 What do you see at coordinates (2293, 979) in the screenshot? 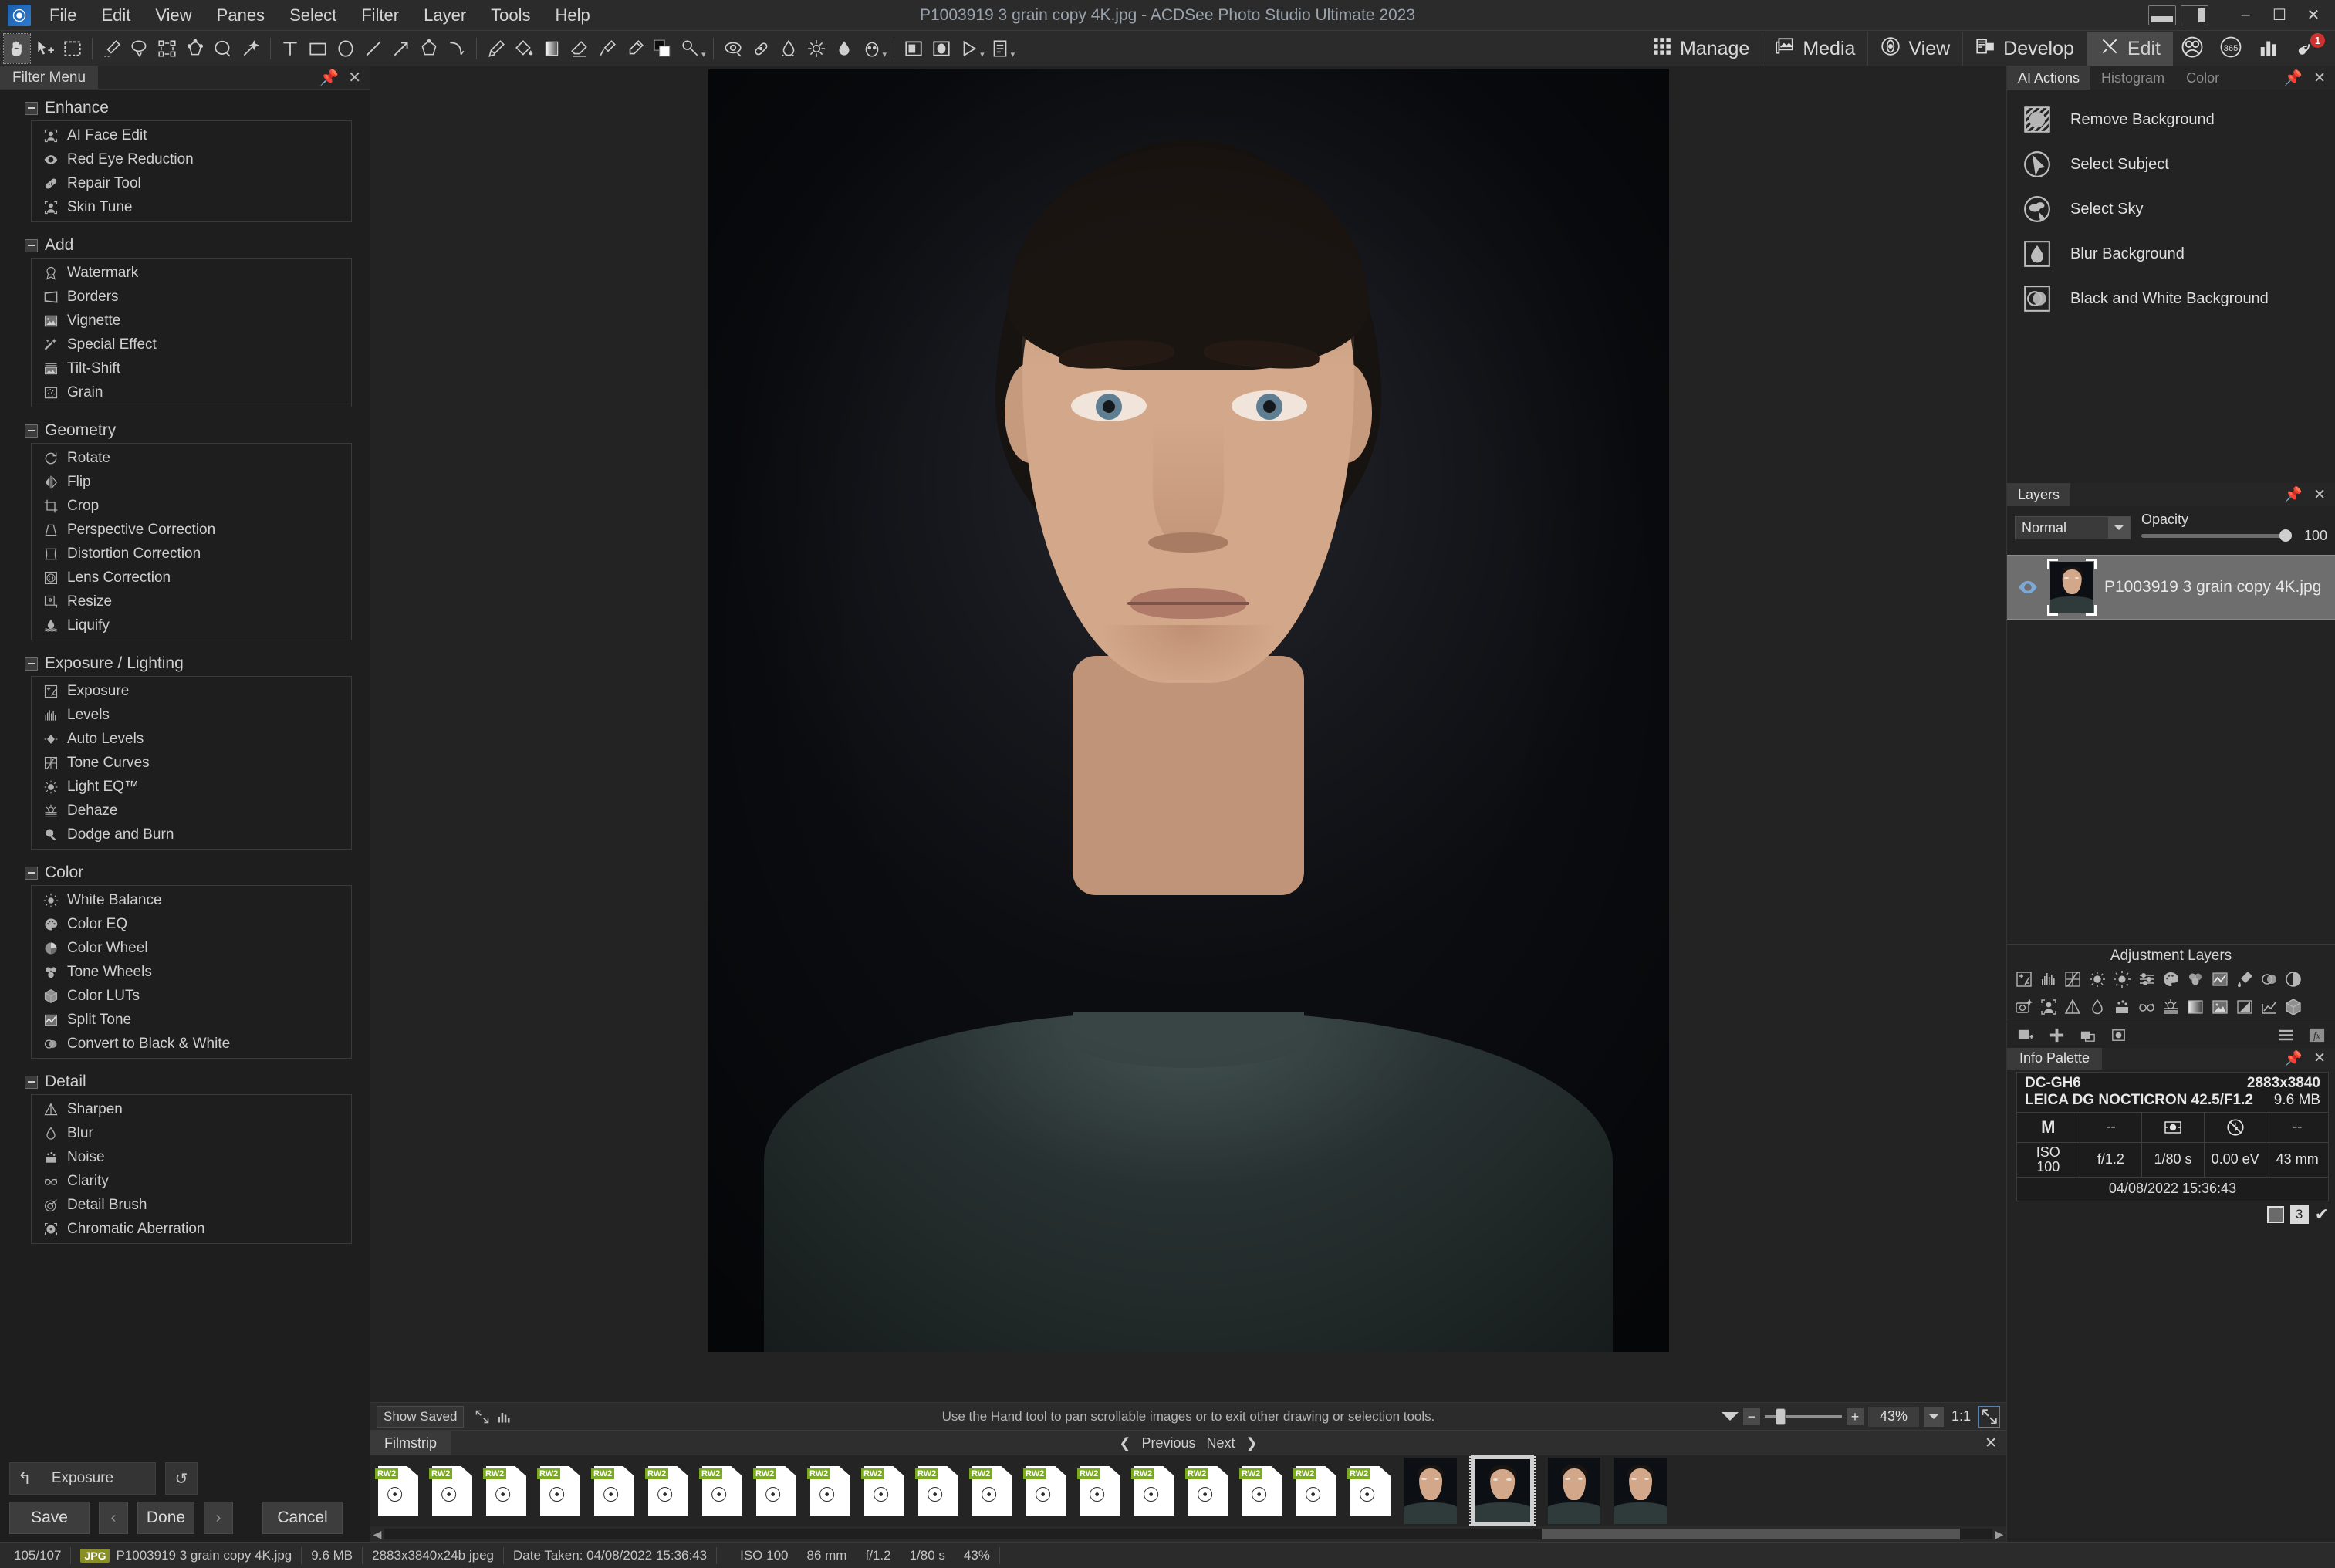
I see `contrast-icon` at bounding box center [2293, 979].